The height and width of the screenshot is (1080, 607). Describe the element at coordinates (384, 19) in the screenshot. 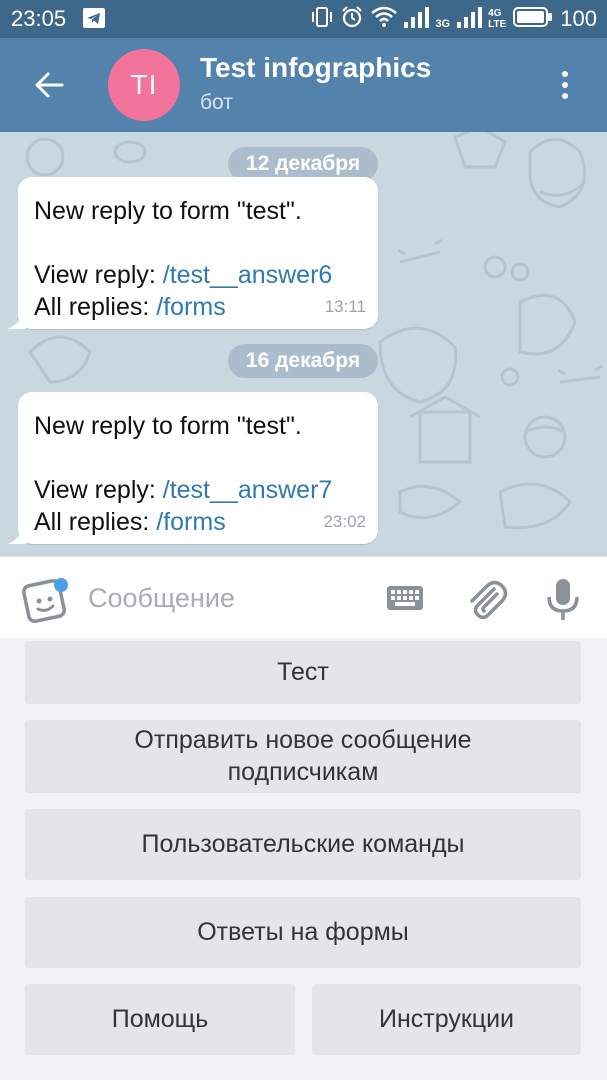

I see `wifi-icon` at that location.